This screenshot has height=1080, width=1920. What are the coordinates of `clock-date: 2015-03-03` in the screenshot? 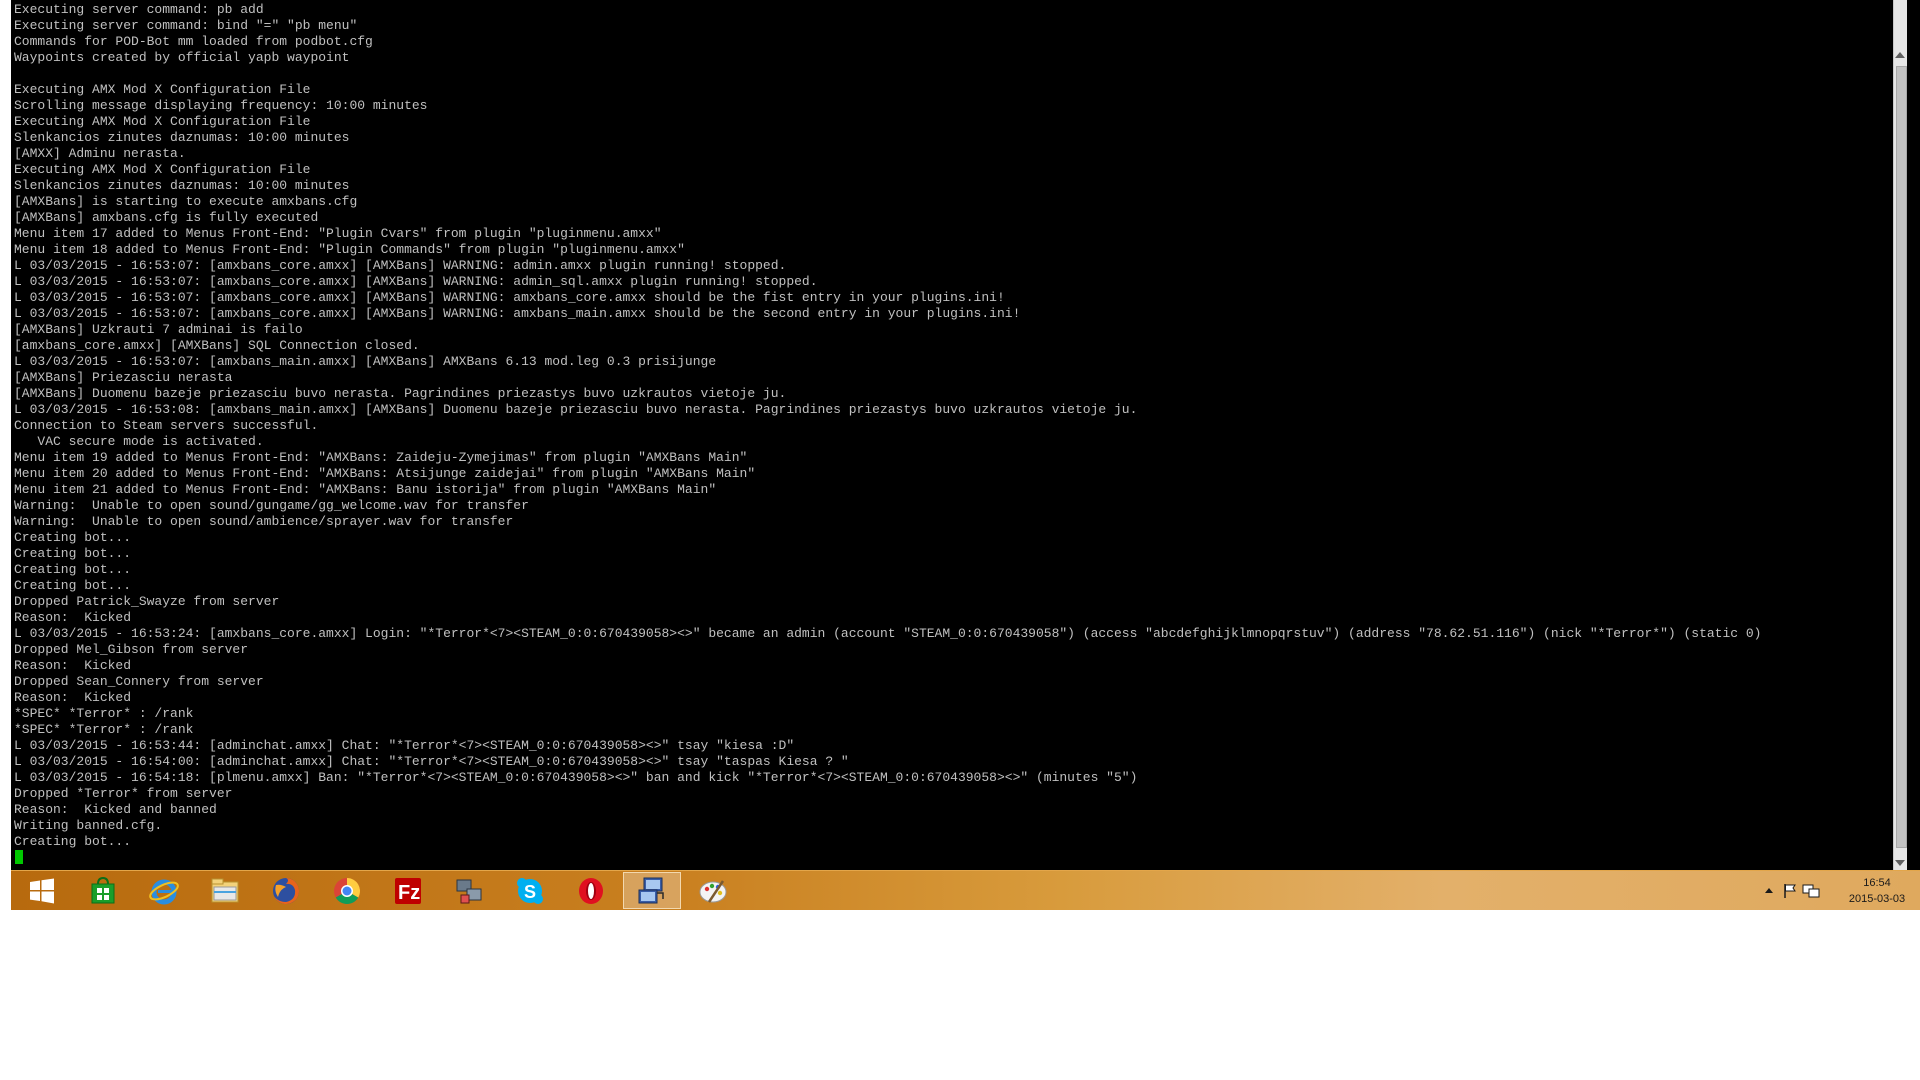 It's located at (1877, 899).